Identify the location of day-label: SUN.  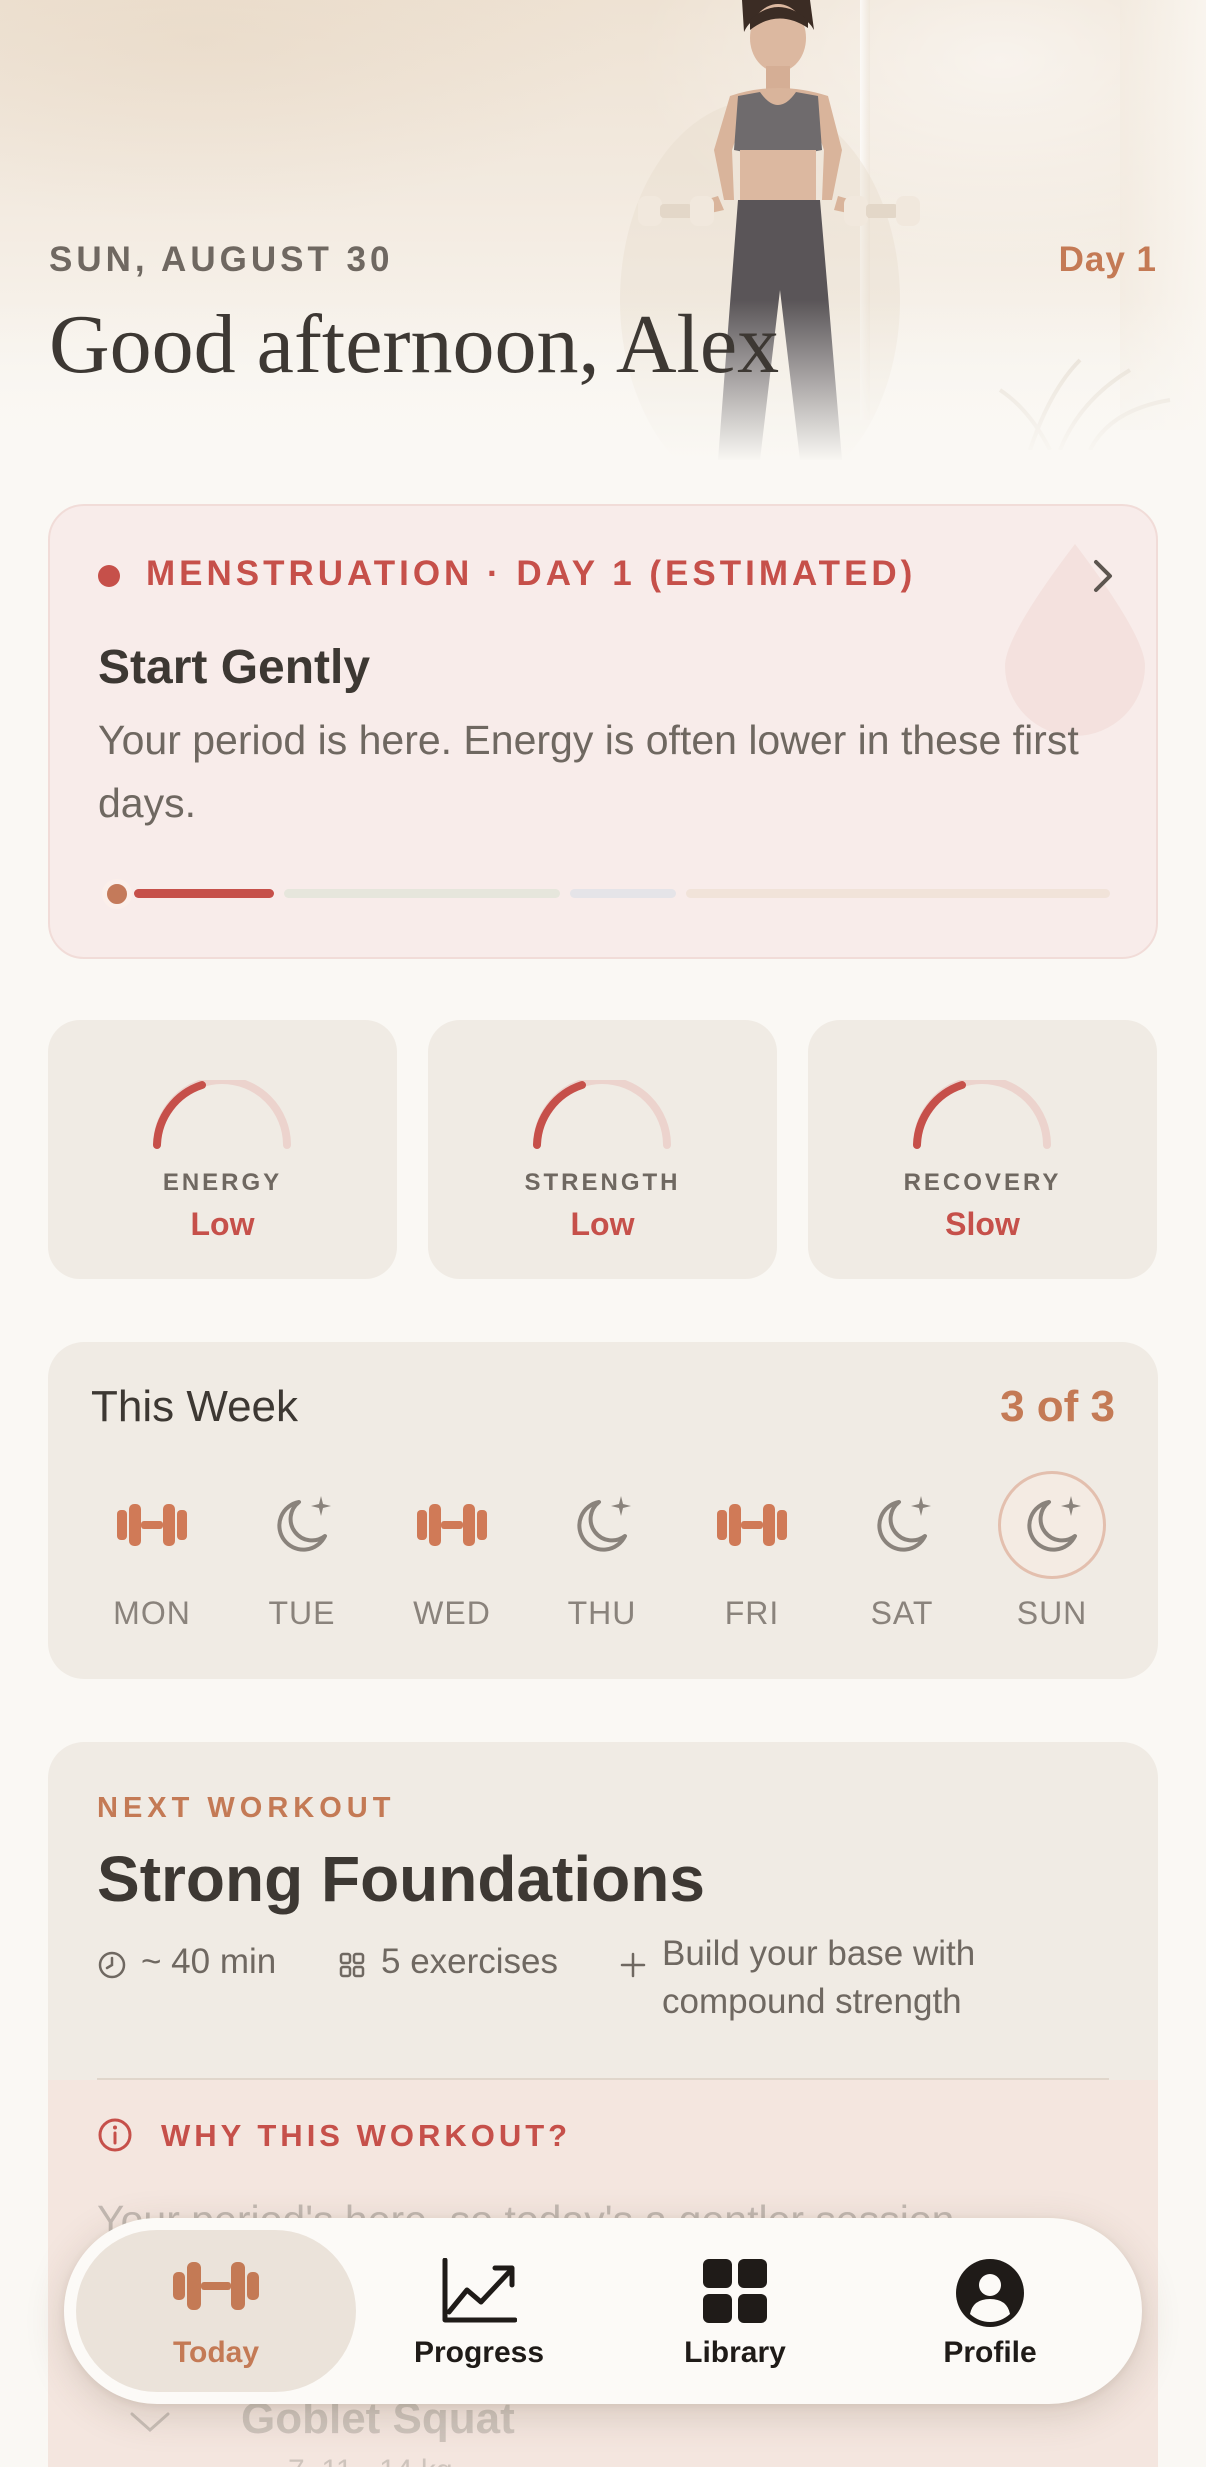
(1052, 1613).